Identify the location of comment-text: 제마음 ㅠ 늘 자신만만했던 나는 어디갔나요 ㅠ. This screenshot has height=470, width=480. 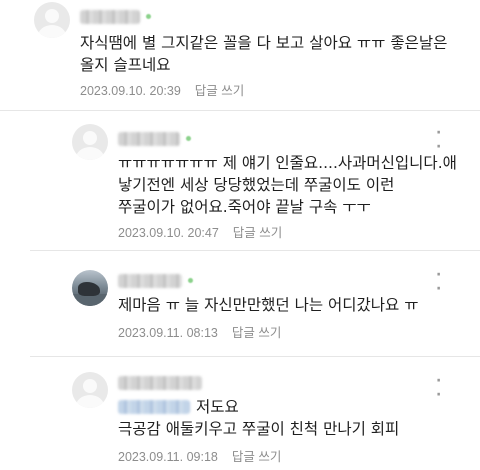
(268, 305).